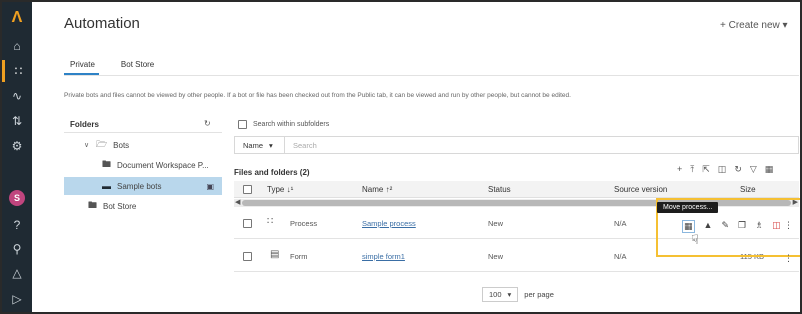 This screenshot has height=314, width=802. Describe the element at coordinates (769, 169) in the screenshot. I see `columns-icon: ▦` at that location.